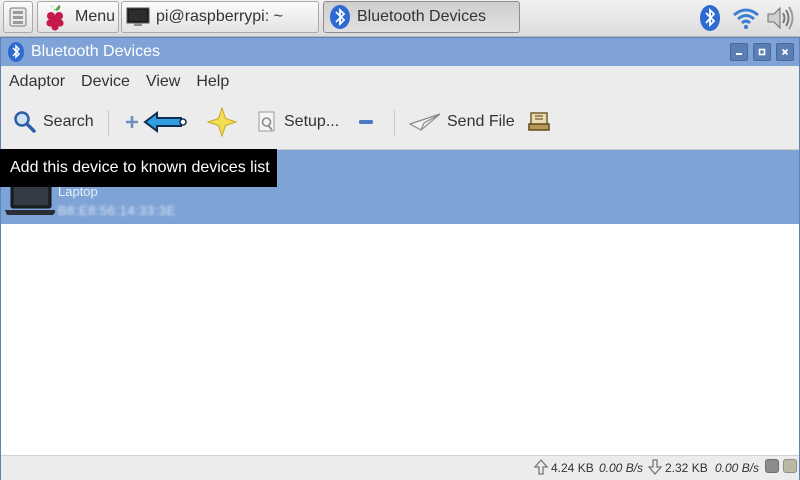 The width and height of the screenshot is (800, 480). I want to click on toolbar: Search Setup... Send File, so click(400, 124).